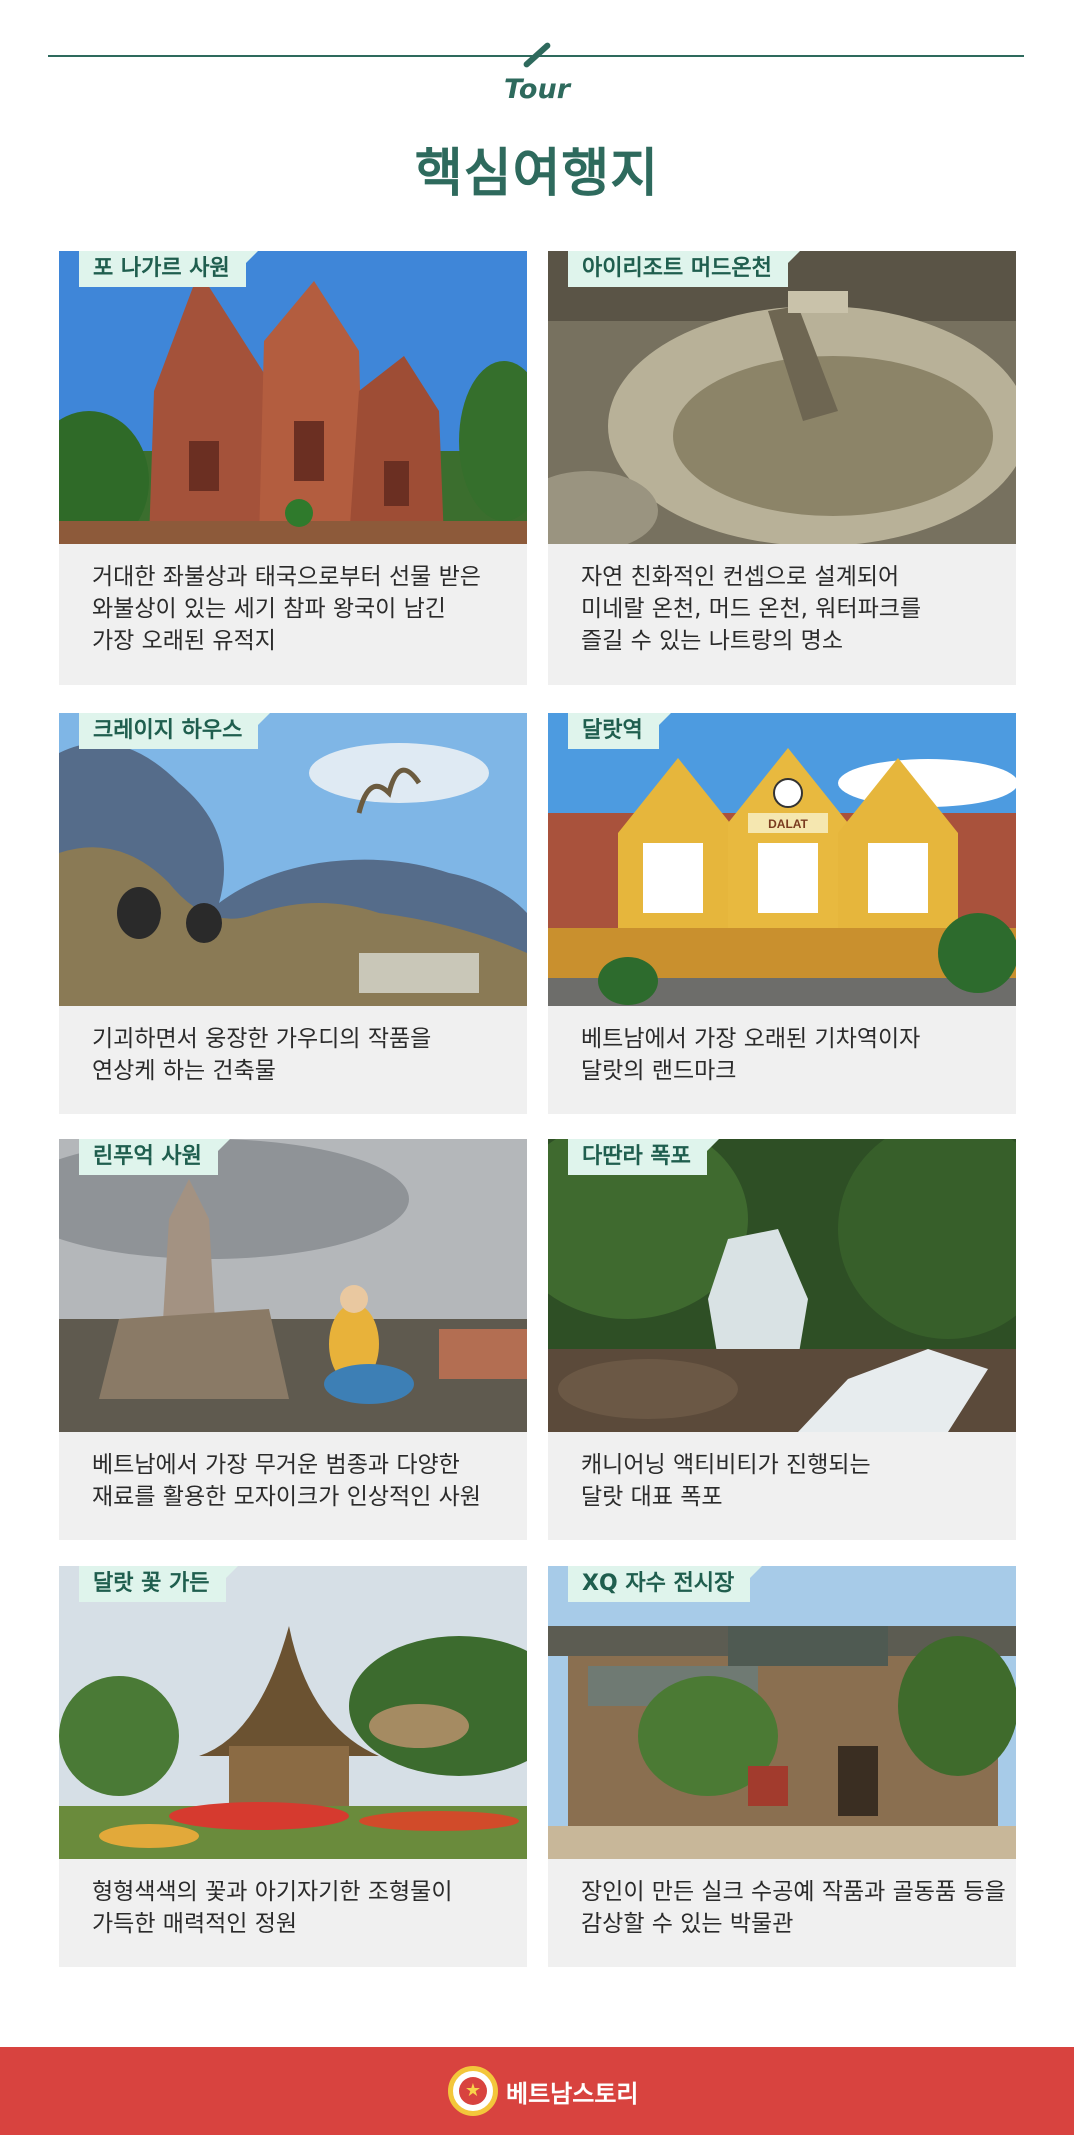  I want to click on page-title: 핵심여행지, so click(537, 174).